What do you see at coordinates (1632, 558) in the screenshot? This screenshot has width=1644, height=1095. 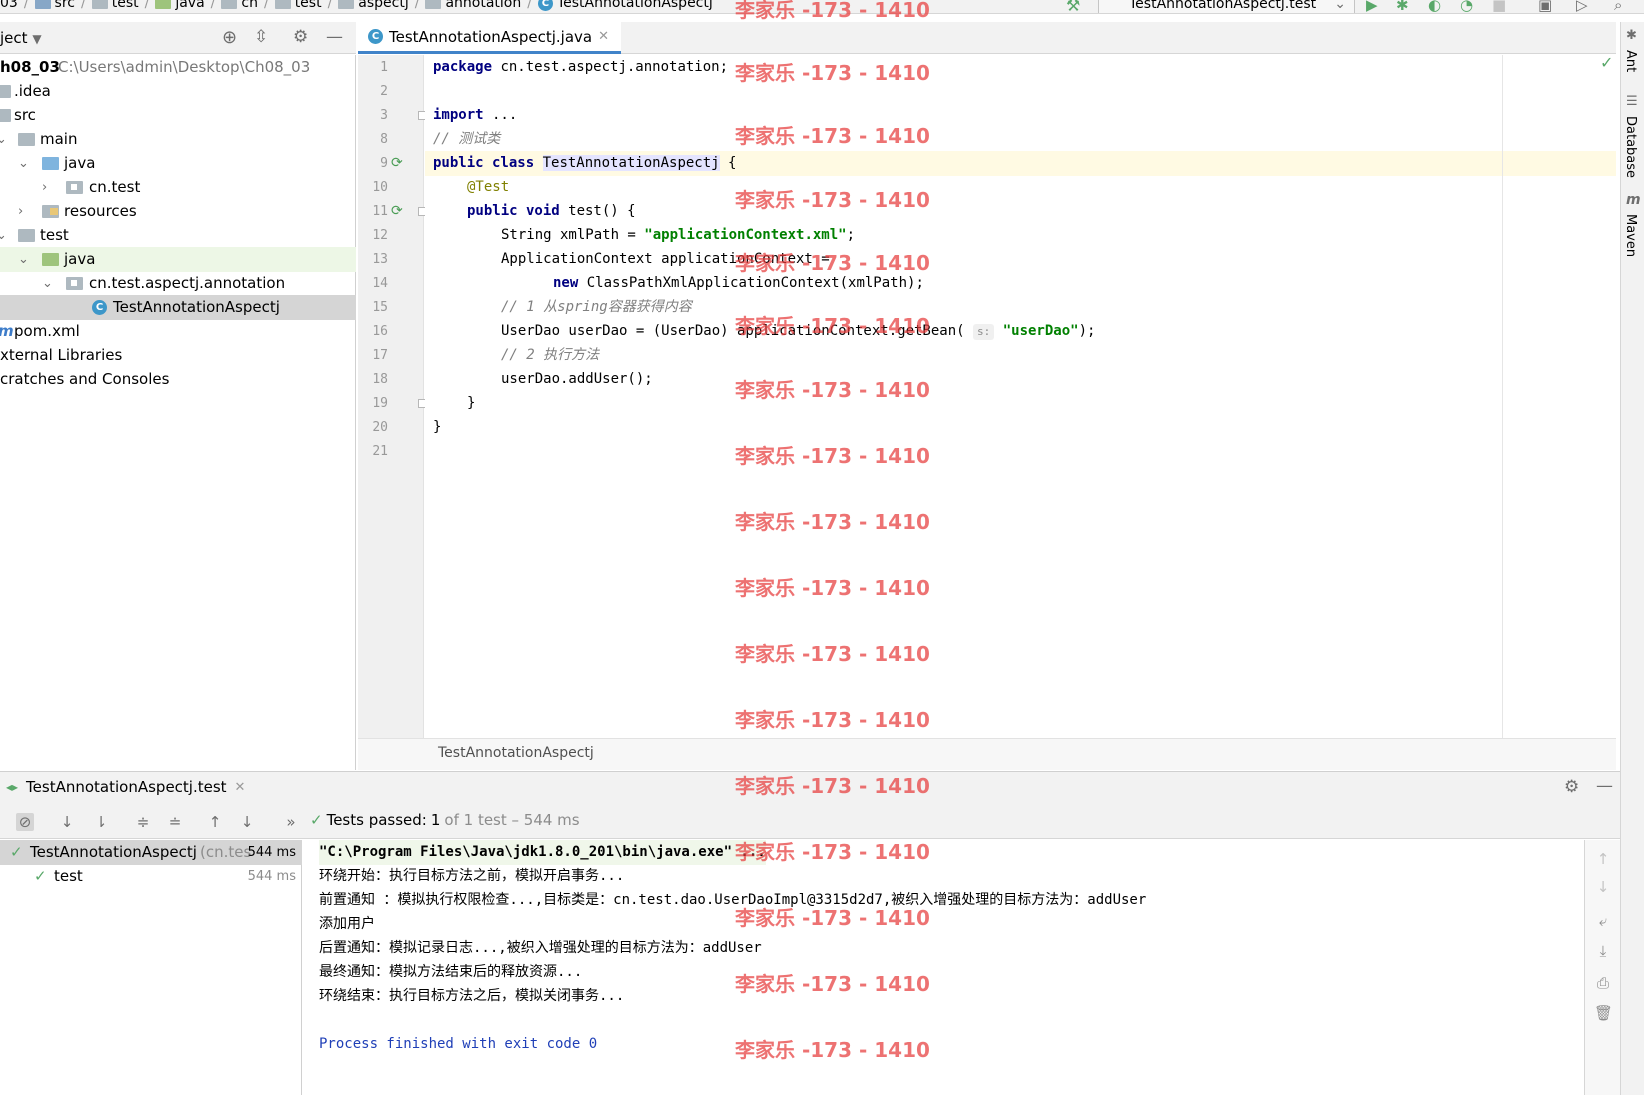 I see `right-tool-strip: ✱ Ant ☰ Database m Maven` at bounding box center [1632, 558].